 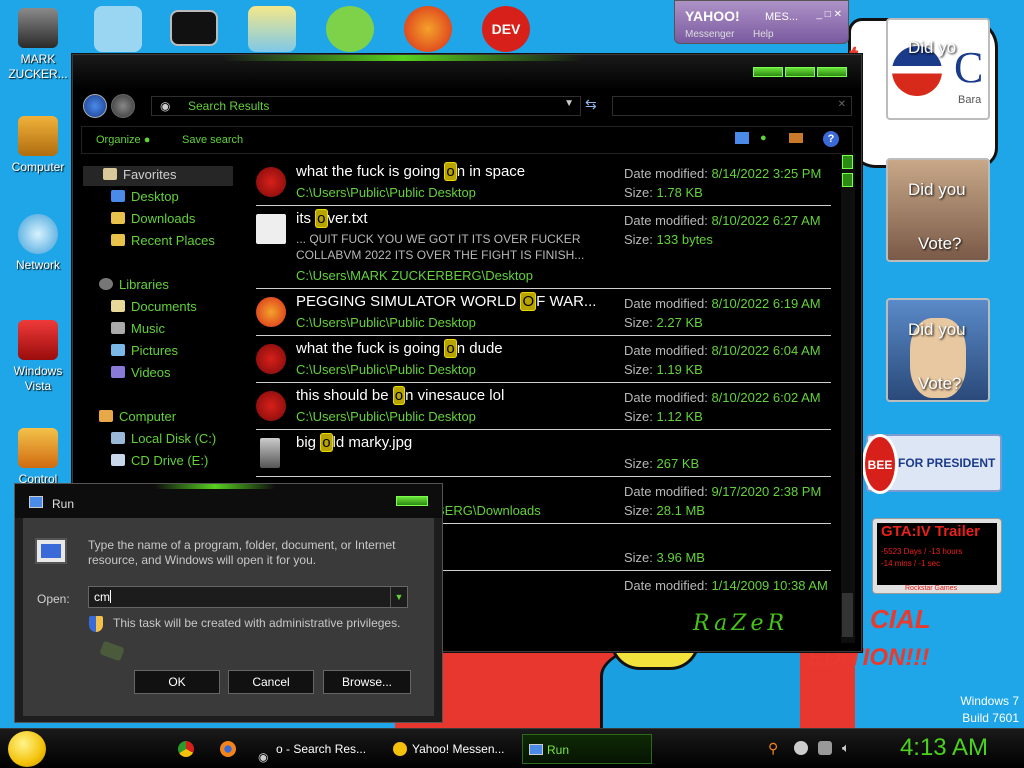 What do you see at coordinates (366, 106) in the screenshot?
I see `address-field: Search Results ◉ ▼` at bounding box center [366, 106].